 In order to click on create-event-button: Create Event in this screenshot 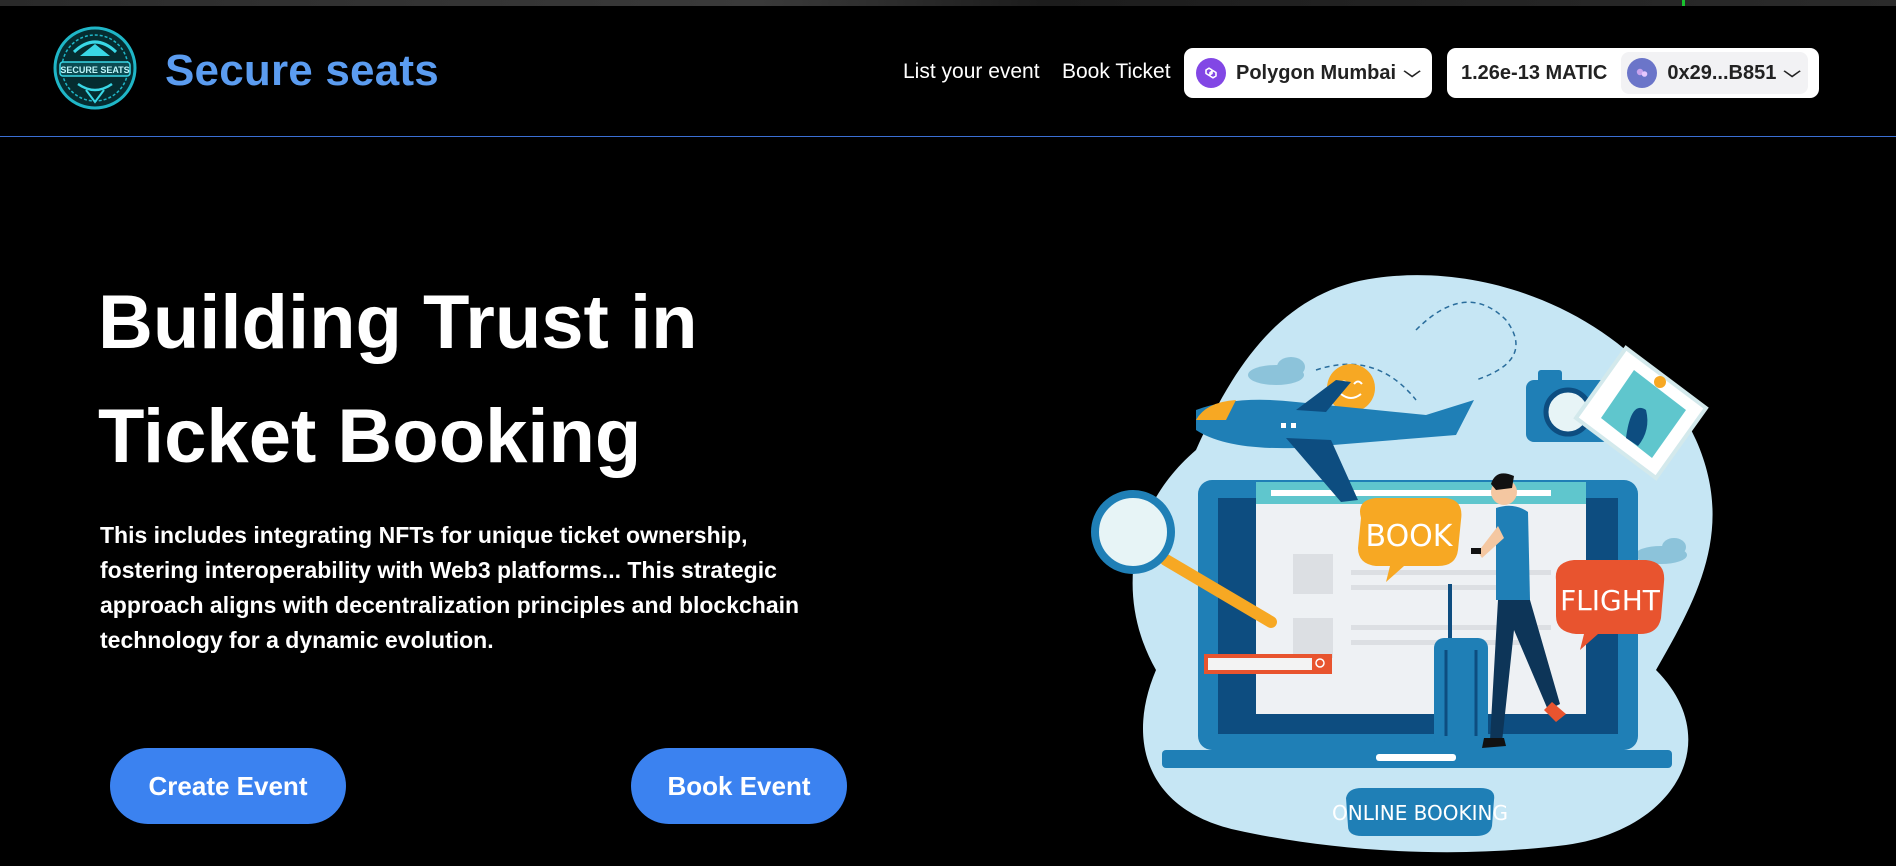, I will do `click(228, 786)`.